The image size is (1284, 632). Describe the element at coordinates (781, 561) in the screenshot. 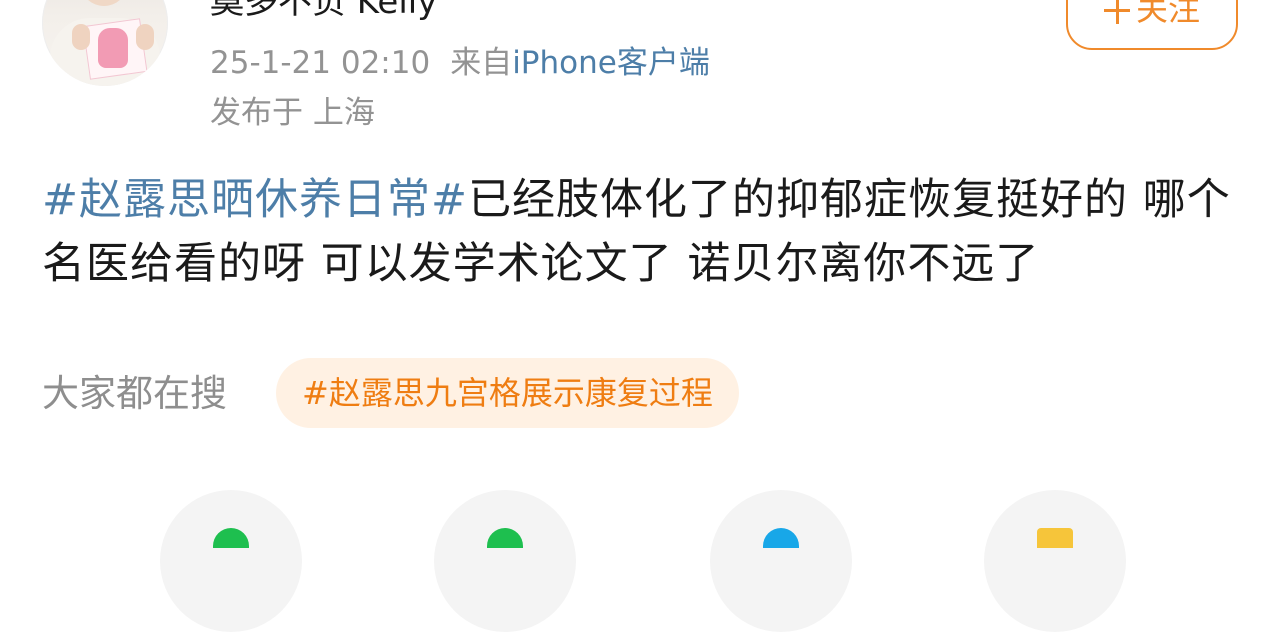

I see `share-qq-button` at that location.